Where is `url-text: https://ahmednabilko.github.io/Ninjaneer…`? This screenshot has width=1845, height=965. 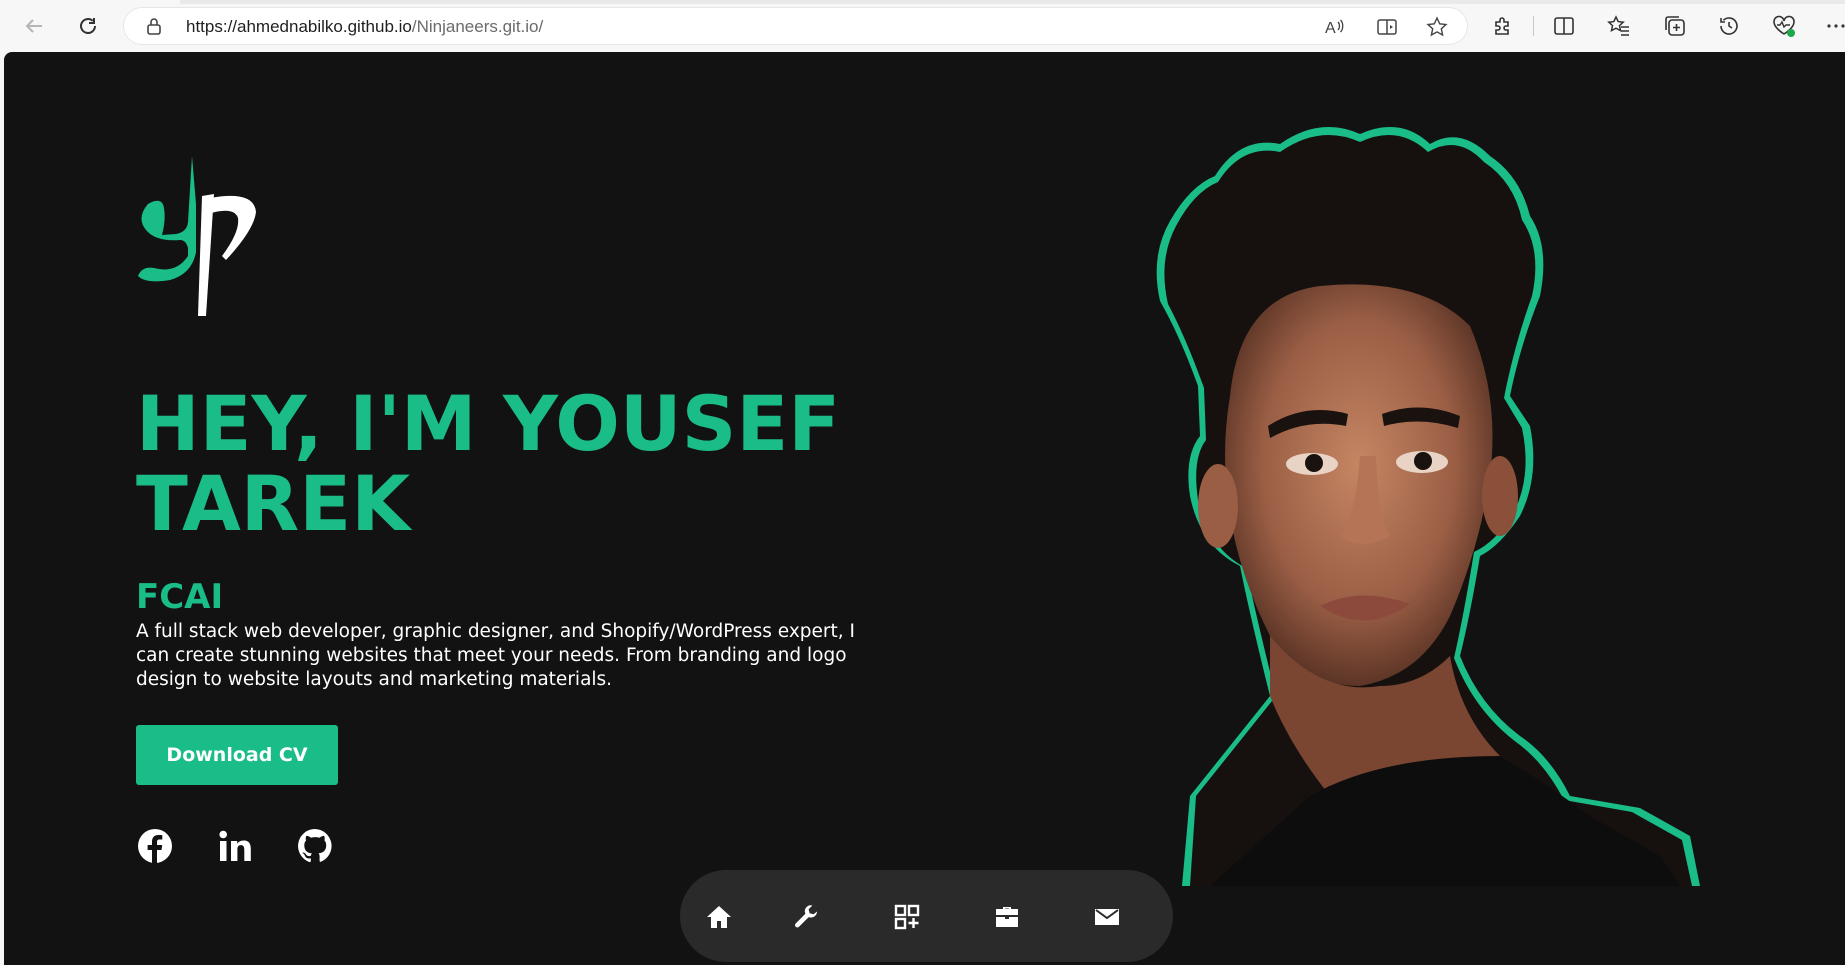 url-text: https://ahmednabilko.github.io/Ninjaneer… is located at coordinates (364, 27).